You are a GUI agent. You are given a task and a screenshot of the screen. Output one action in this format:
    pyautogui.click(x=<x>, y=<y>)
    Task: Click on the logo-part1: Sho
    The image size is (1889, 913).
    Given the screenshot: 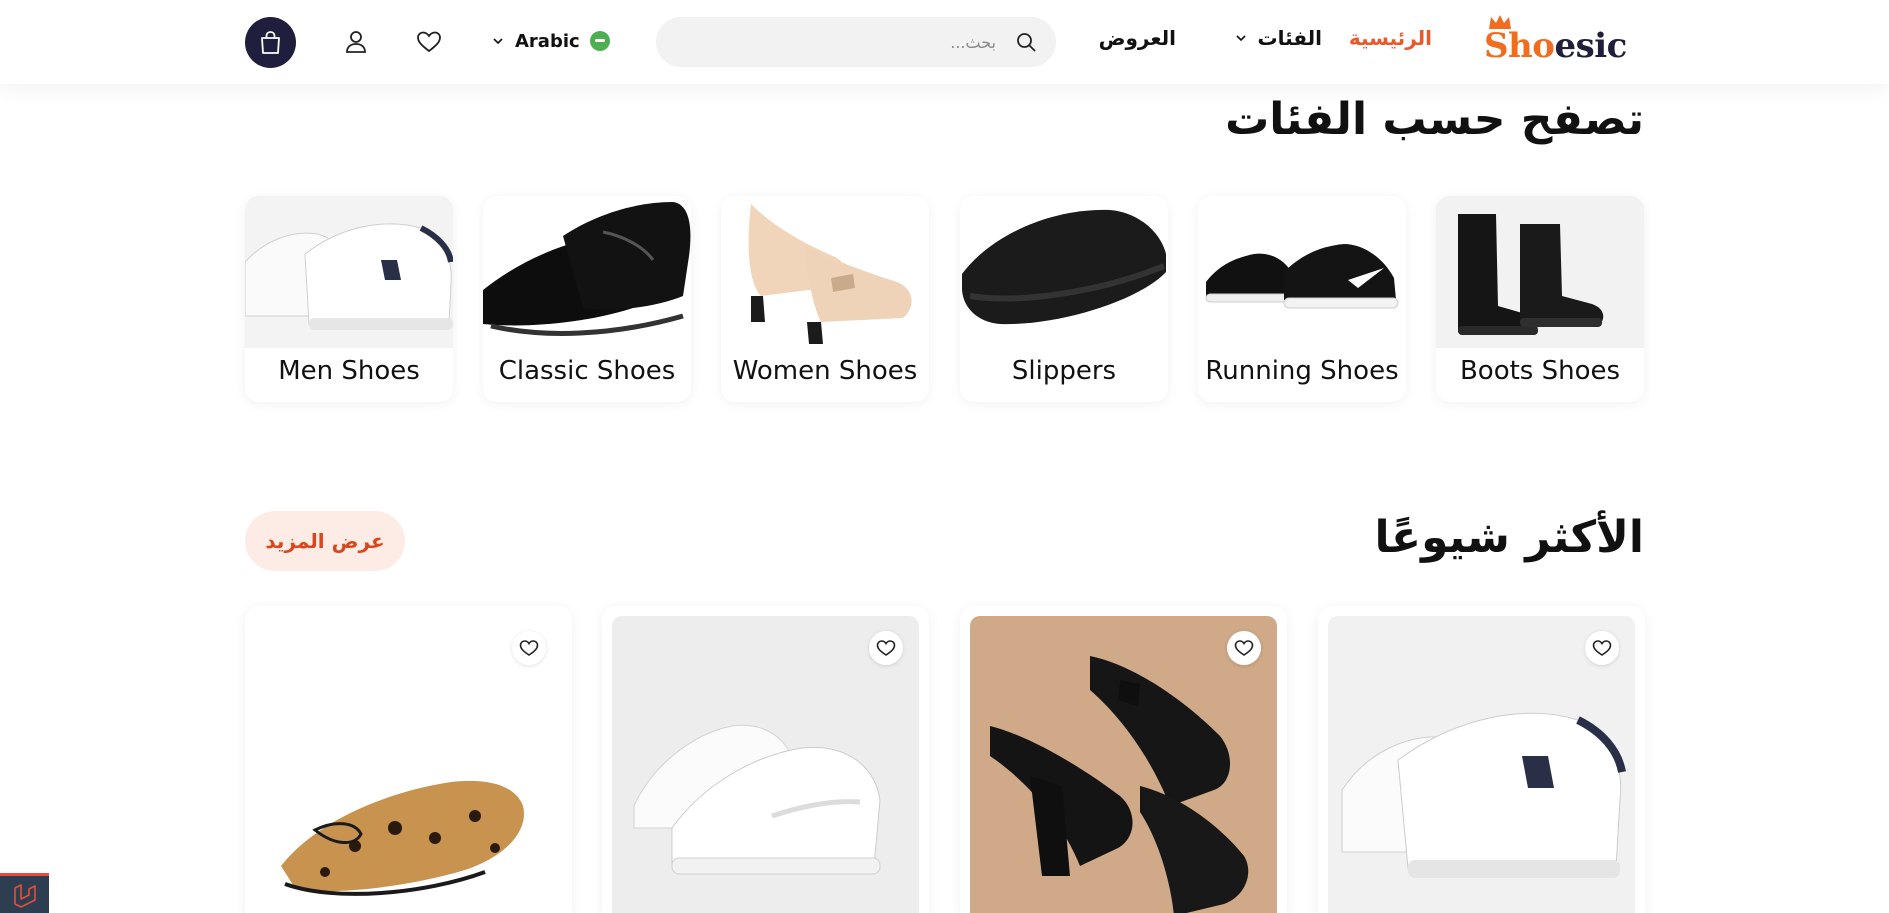 What is the action you would take?
    pyautogui.click(x=1519, y=46)
    